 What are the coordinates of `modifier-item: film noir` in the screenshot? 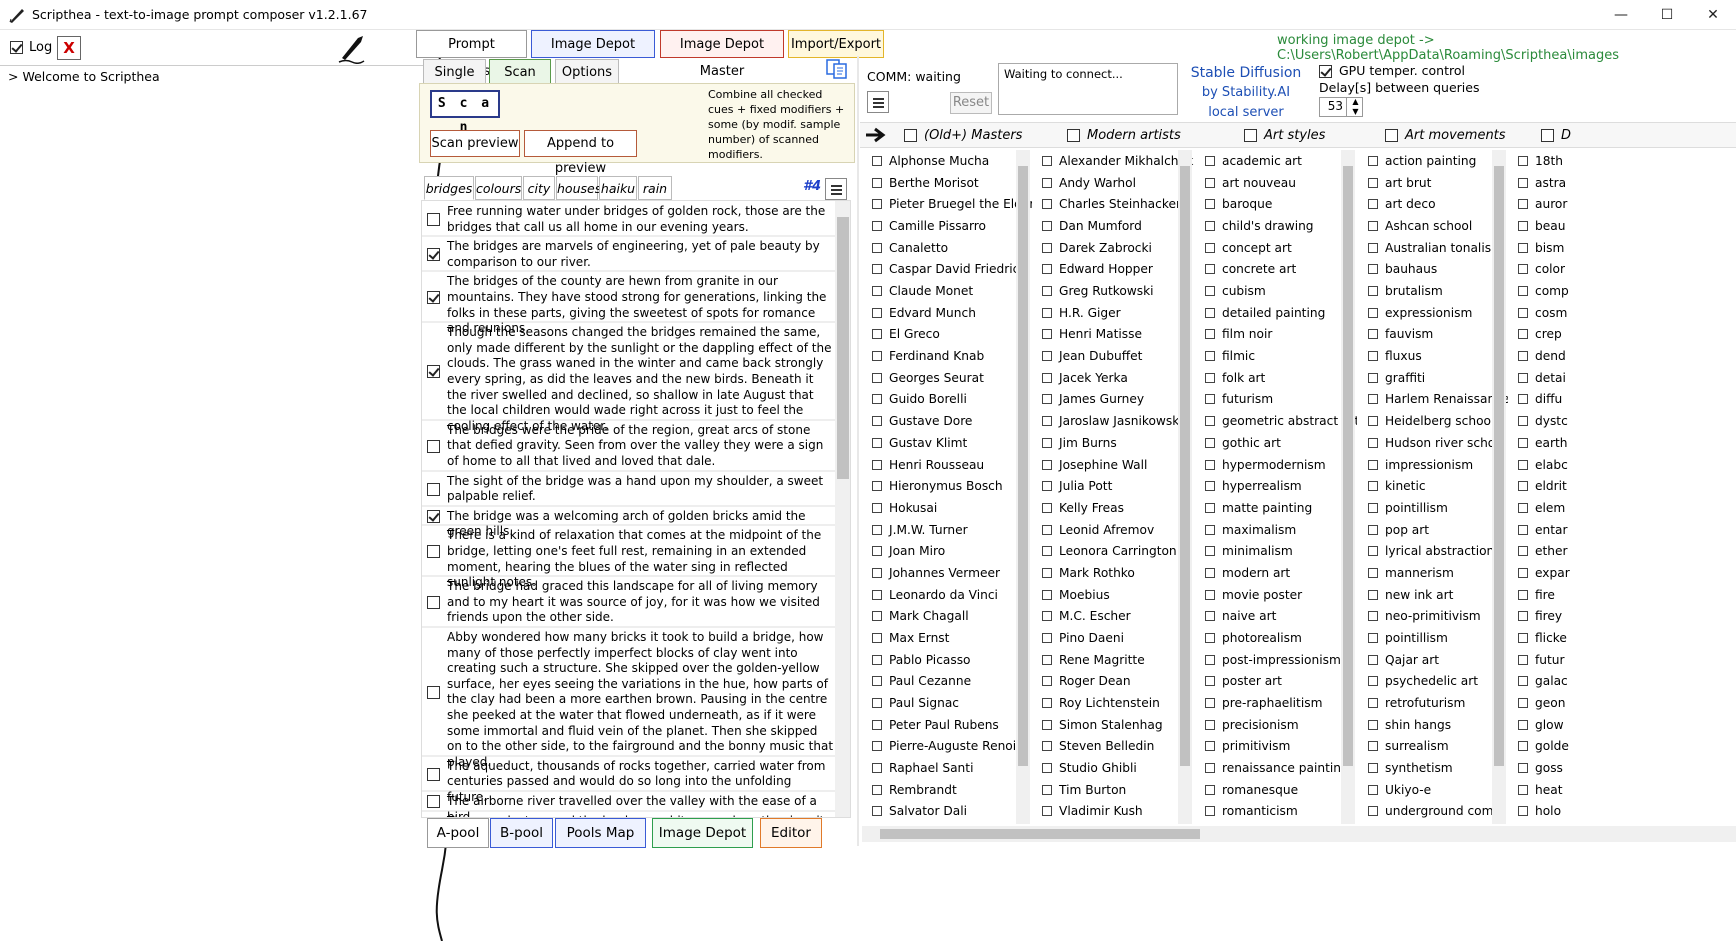 It's located at (1238, 334).